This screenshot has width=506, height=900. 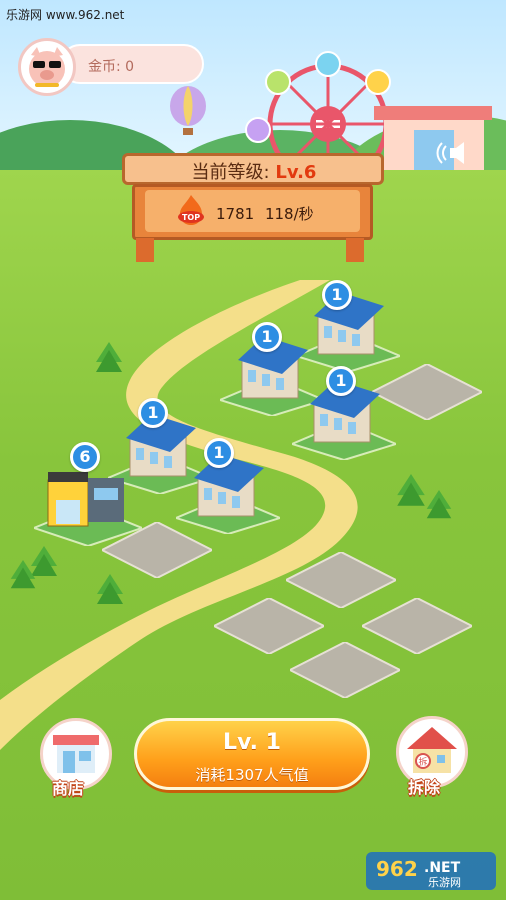 I want to click on popularity-rate: 118/秒, so click(x=289, y=214).